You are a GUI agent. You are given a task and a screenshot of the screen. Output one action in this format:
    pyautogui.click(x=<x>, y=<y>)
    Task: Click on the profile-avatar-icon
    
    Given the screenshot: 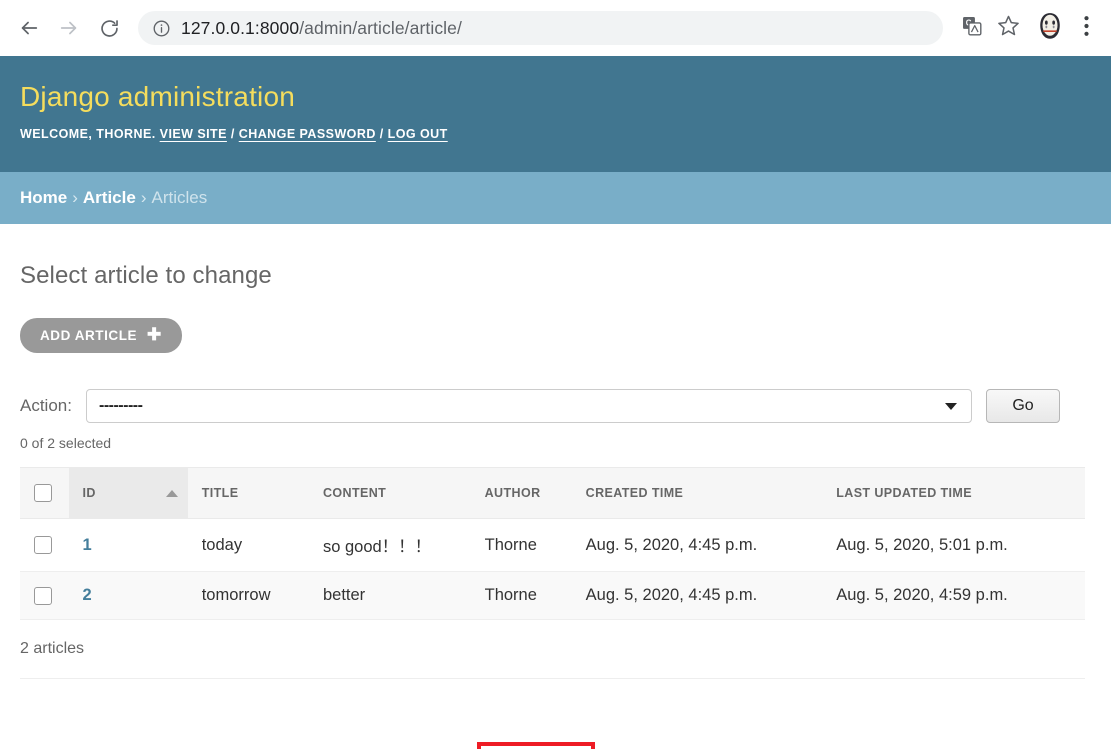 What is the action you would take?
    pyautogui.click(x=1050, y=28)
    